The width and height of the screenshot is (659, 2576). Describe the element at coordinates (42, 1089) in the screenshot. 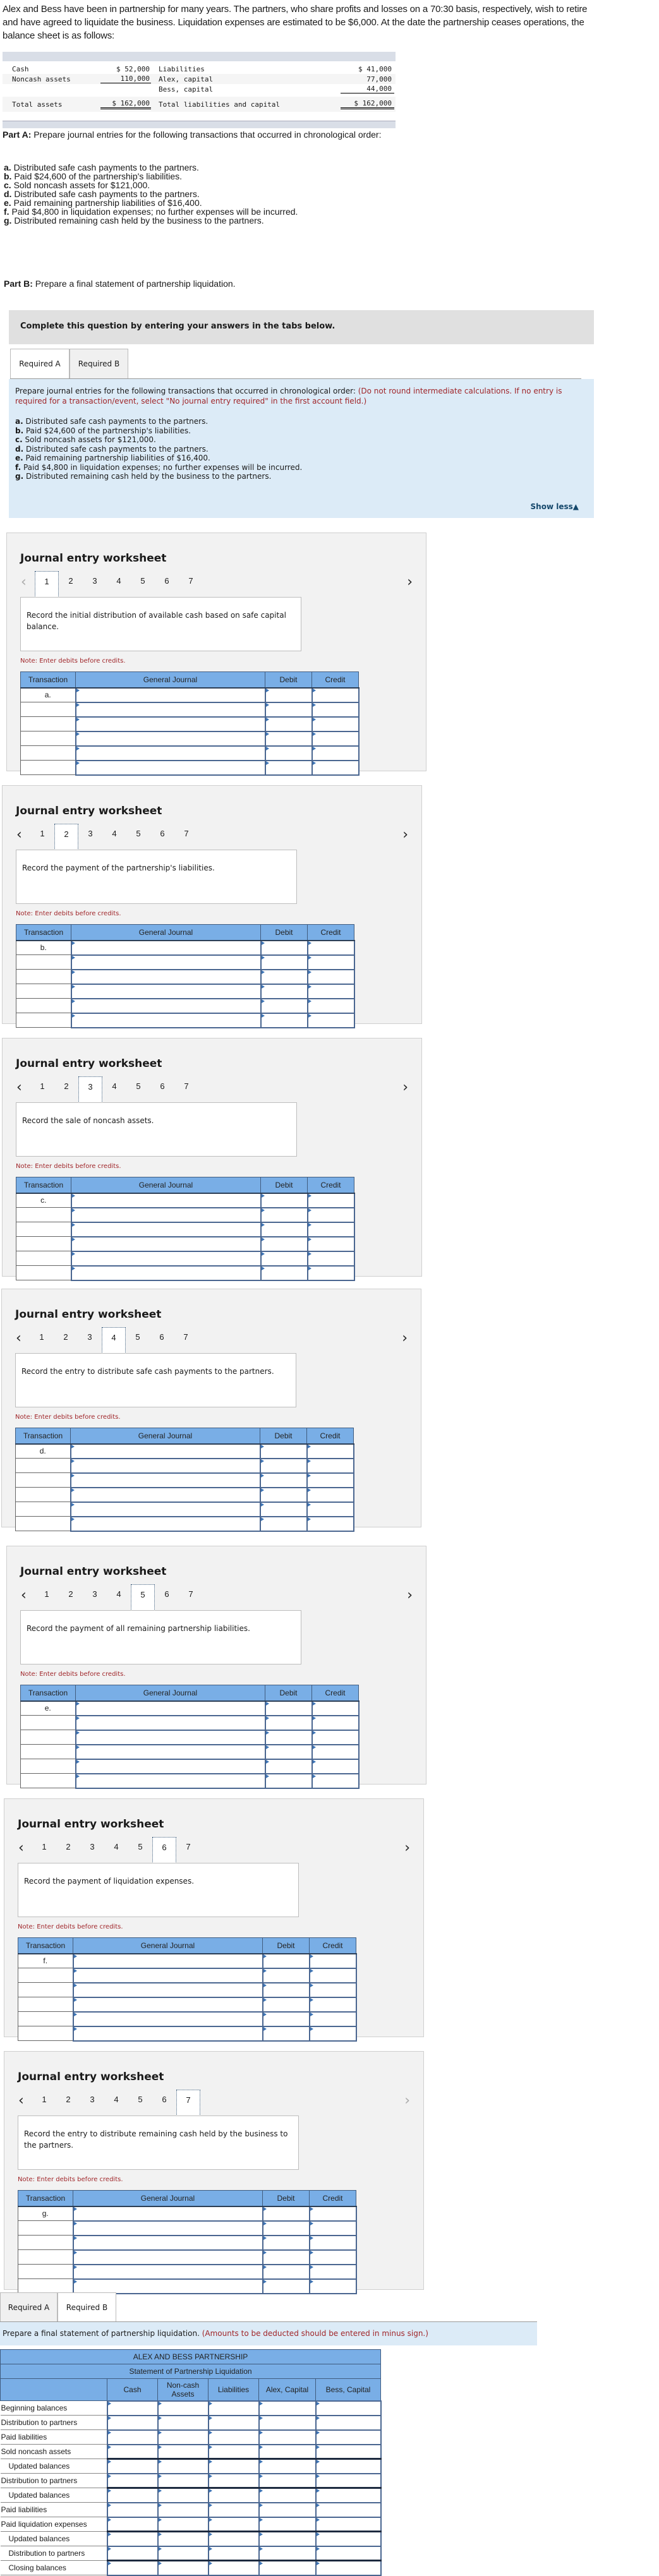

I see `worksheet-step-1: 1` at that location.